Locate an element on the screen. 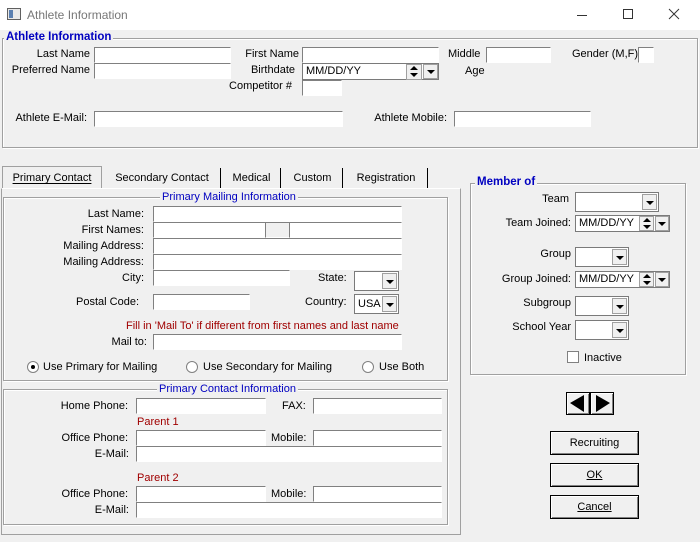  next-record-button is located at coordinates (602, 403).